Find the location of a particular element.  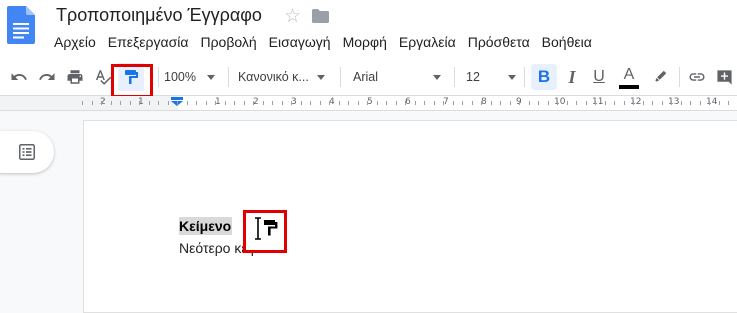

highlight-color-button is located at coordinates (660, 77).